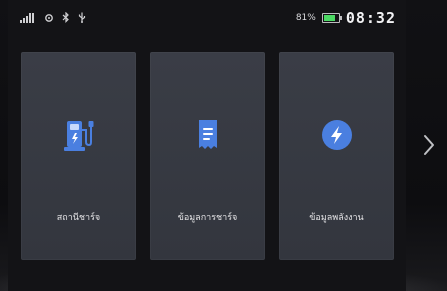 The image size is (447, 291). Describe the element at coordinates (82, 17) in the screenshot. I see `usb-icon` at that location.